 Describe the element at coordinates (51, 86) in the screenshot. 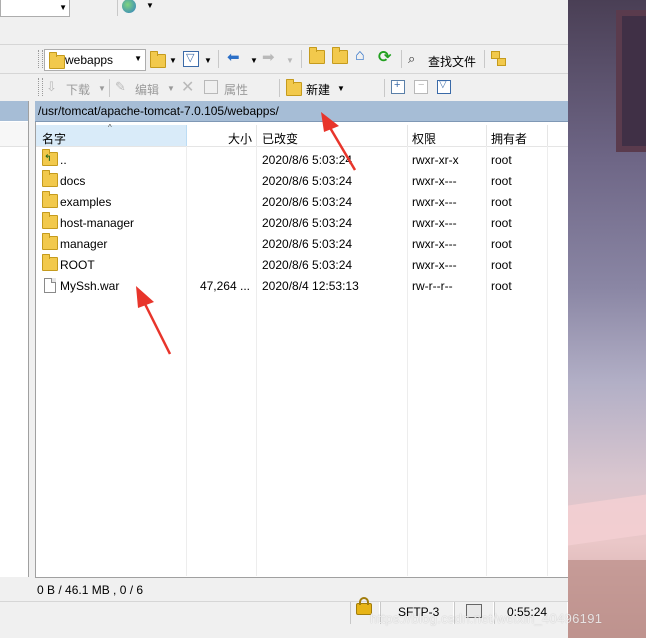

I see `download-icon: ⇩` at that location.